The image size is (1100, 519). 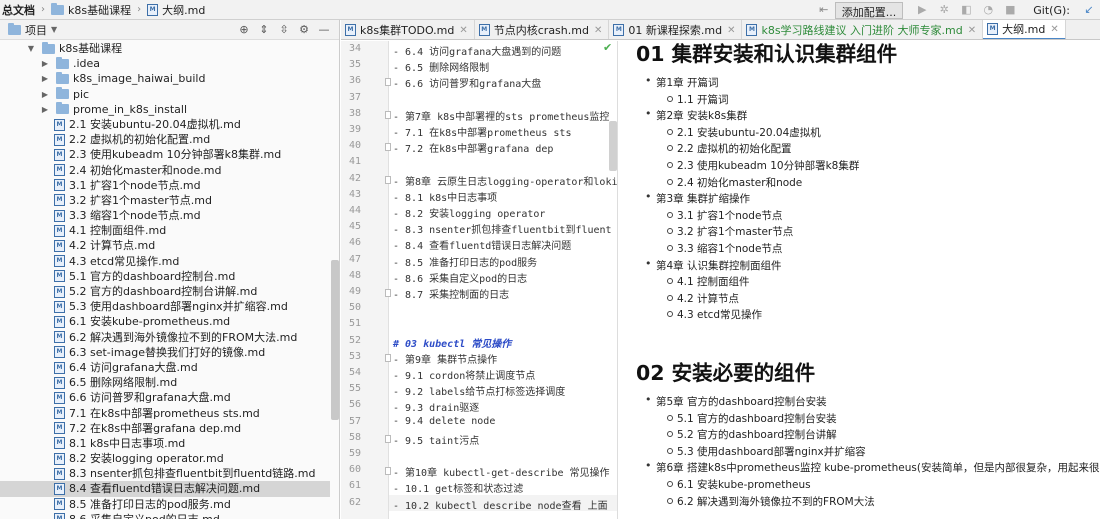 What do you see at coordinates (1089, 10) in the screenshot?
I see `git-update-icon: ↙` at bounding box center [1089, 10].